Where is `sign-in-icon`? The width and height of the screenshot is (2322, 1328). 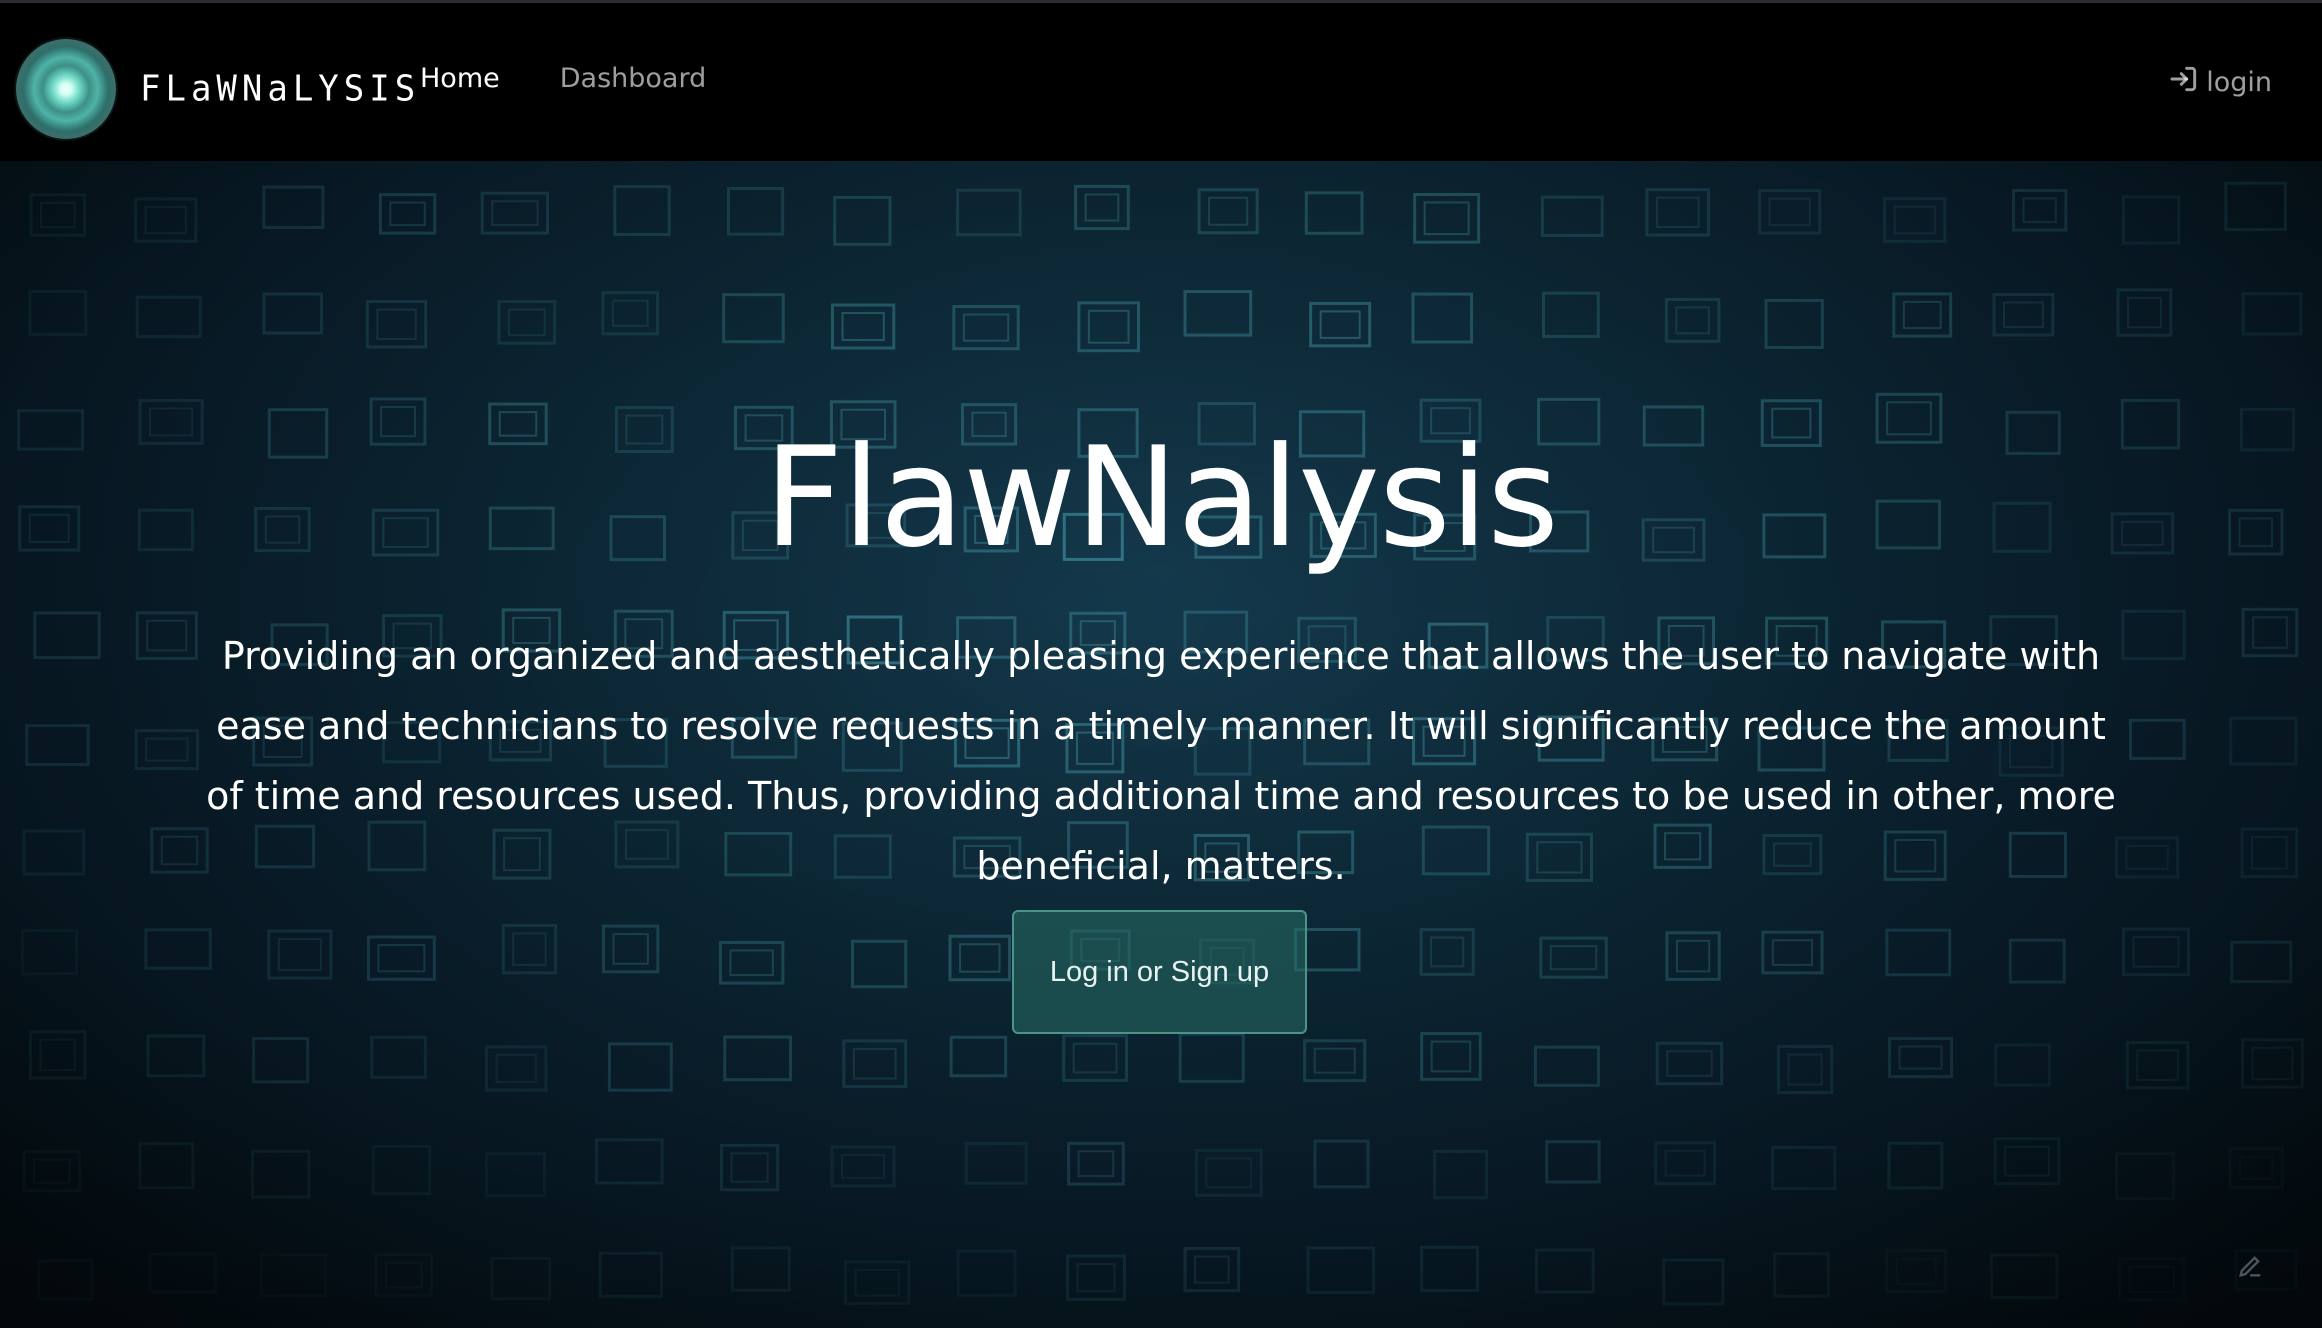
sign-in-icon is located at coordinates (2184, 82).